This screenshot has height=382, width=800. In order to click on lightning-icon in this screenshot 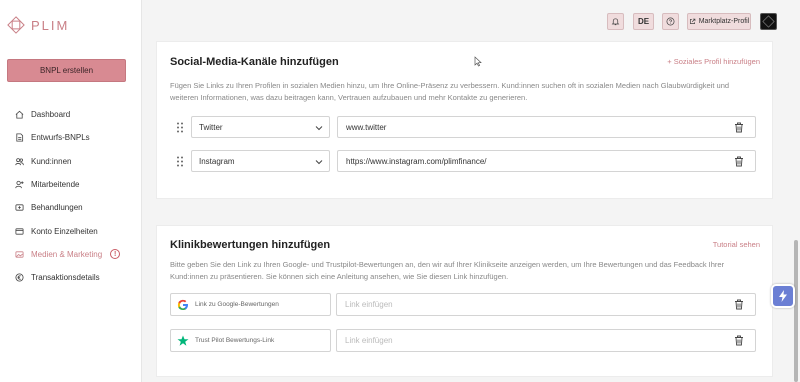, I will do `click(783, 296)`.